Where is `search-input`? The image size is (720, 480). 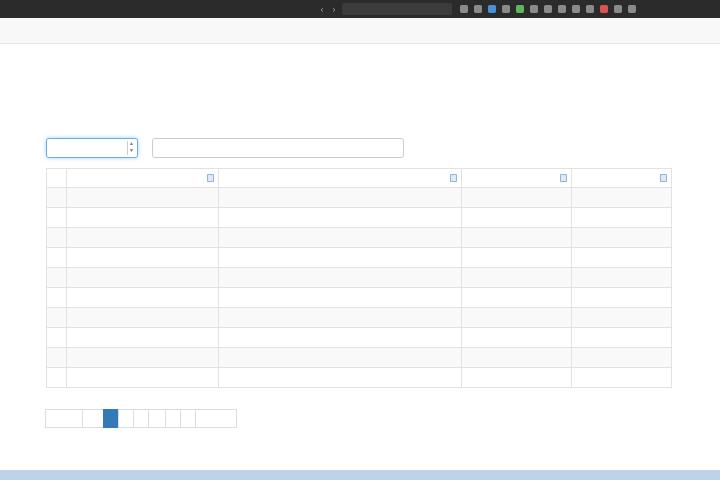
search-input is located at coordinates (278, 148).